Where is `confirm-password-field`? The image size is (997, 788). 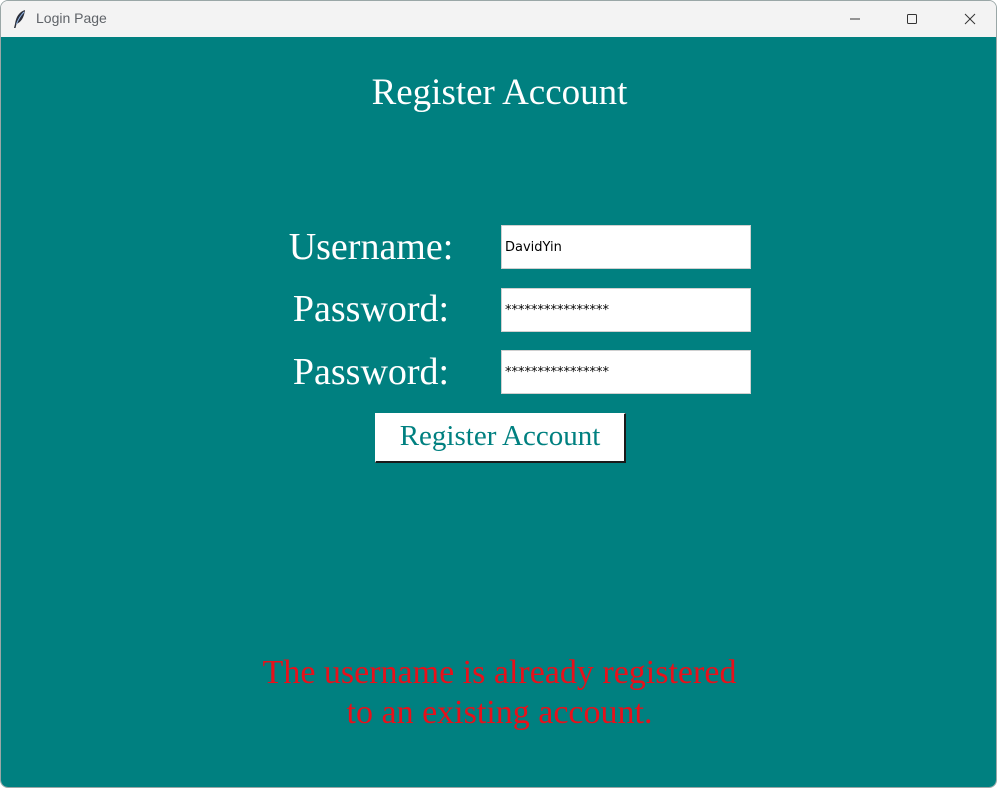
confirm-password-field is located at coordinates (626, 372).